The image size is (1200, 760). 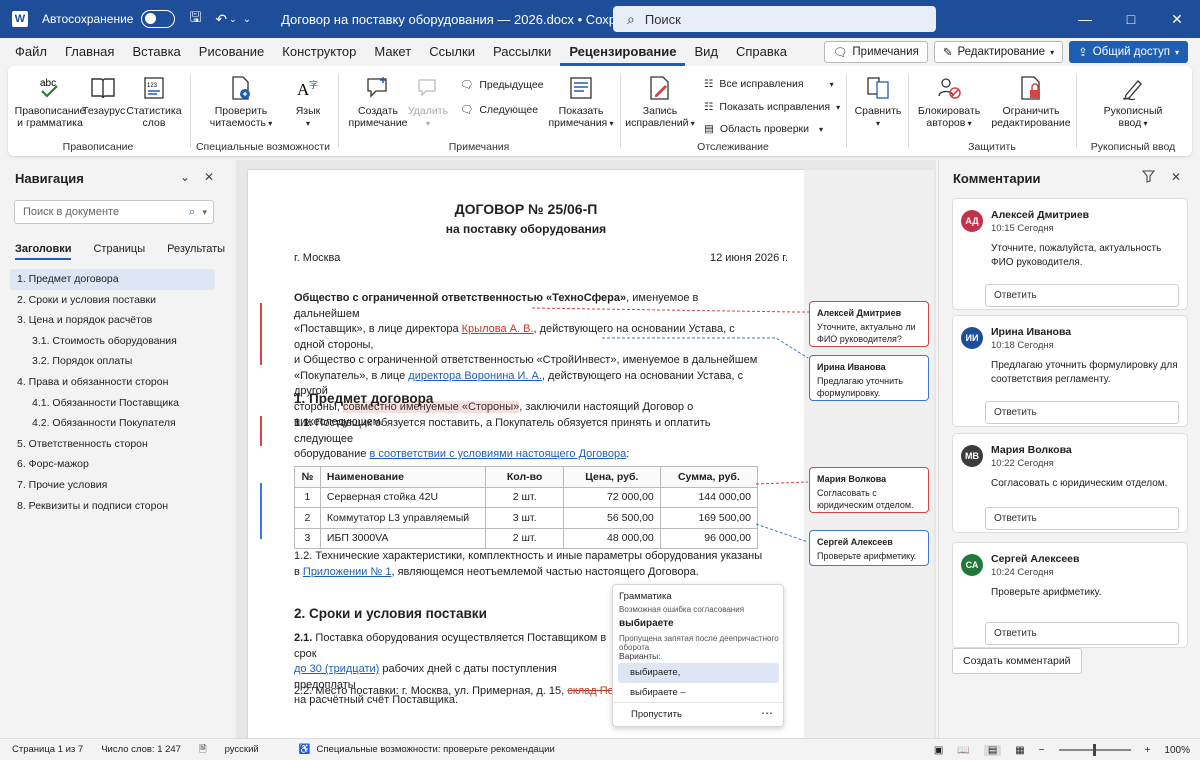 I want to click on menu-item: Рассылки, so click(x=522, y=52).